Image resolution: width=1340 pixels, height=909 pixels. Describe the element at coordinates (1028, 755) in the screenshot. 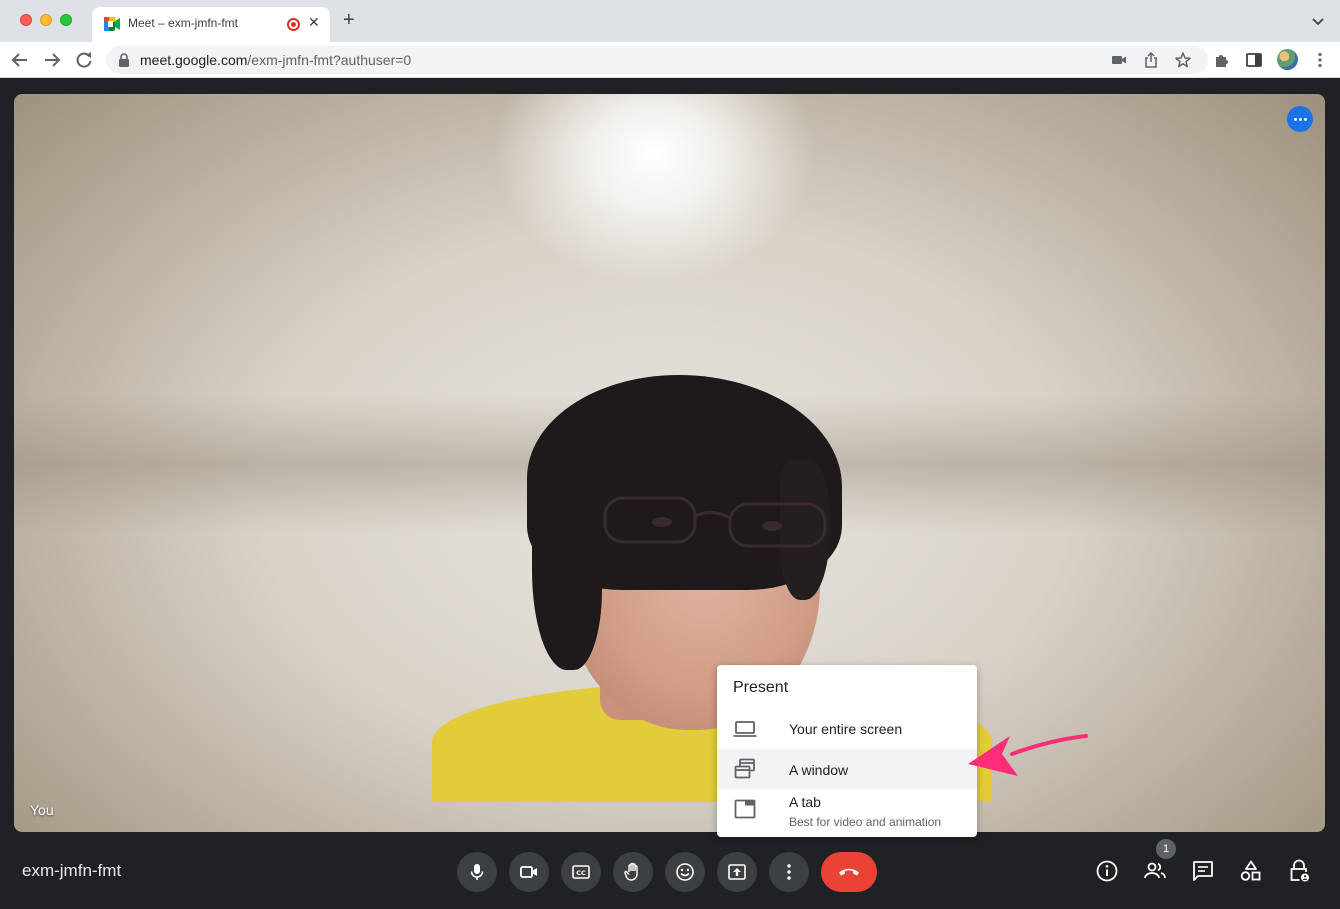

I see `annotation-arrow-icon` at that location.